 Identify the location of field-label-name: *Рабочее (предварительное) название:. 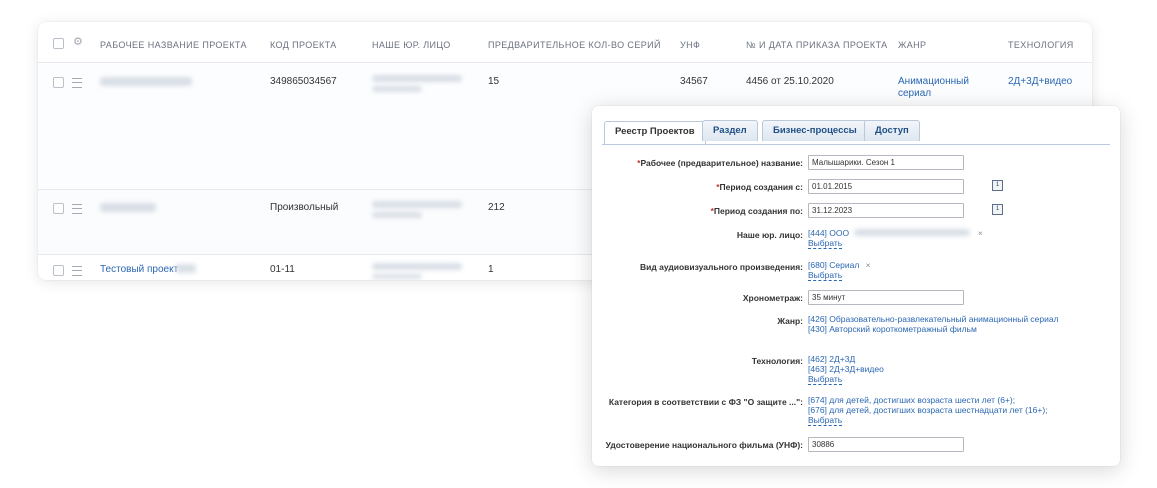
(720, 163).